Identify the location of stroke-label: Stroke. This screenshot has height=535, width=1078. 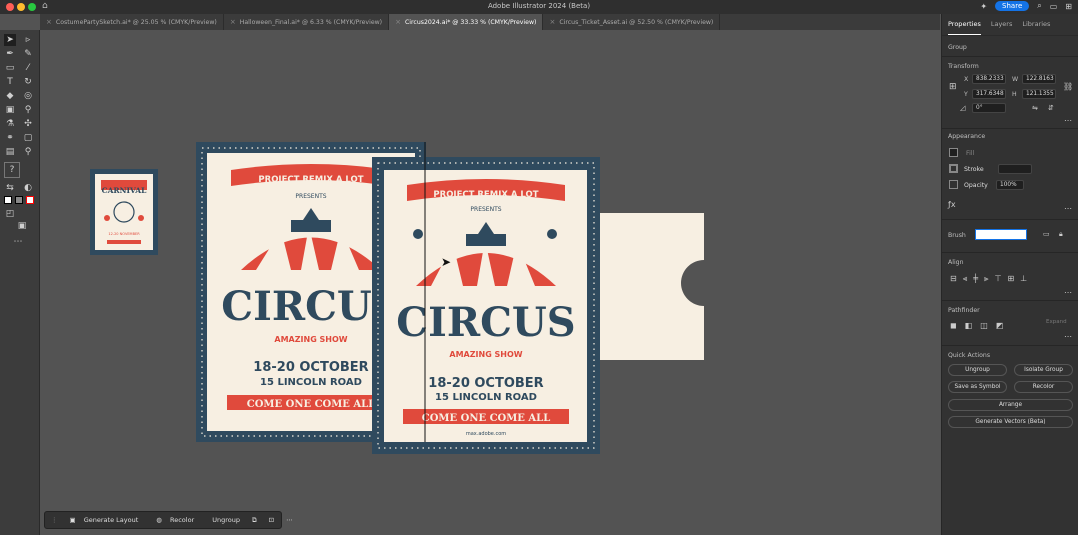
(974, 169).